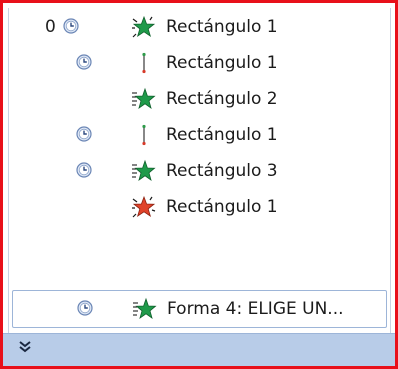 Image resolution: width=398 pixels, height=369 pixels. What do you see at coordinates (50, 27) in the screenshot?
I see `item-order-number: 0` at bounding box center [50, 27].